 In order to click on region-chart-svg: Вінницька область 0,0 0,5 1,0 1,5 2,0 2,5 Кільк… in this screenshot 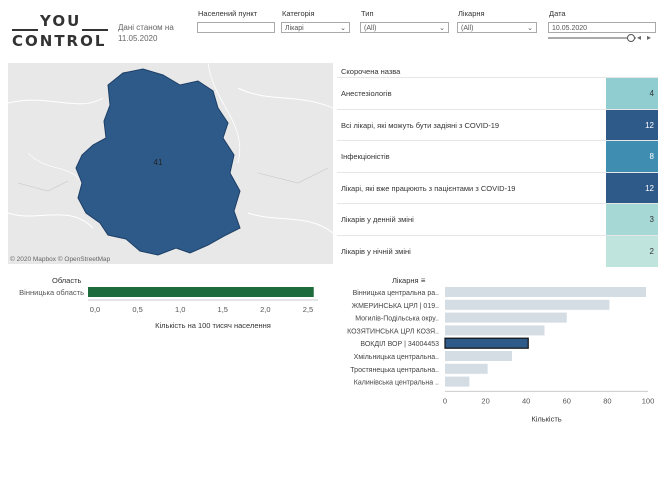, I will do `click(168, 308)`.